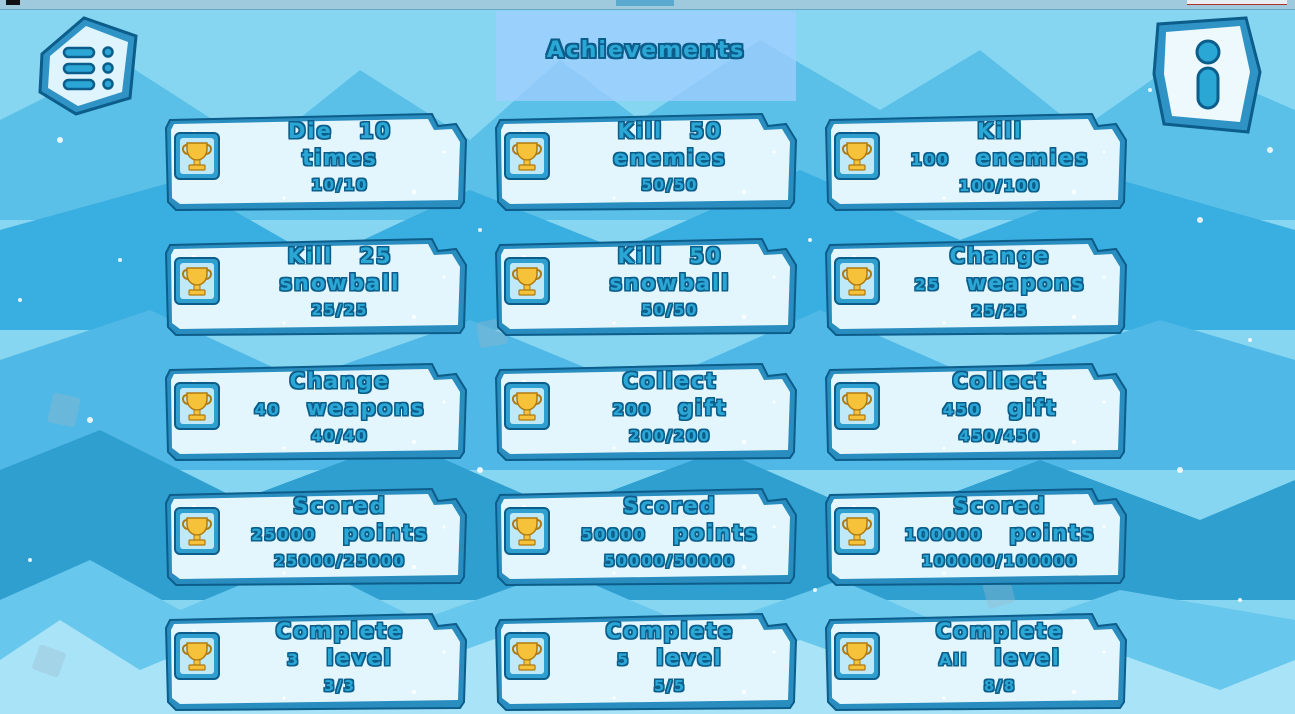 This screenshot has width=1295, height=714. I want to click on menu-button, so click(89, 66).